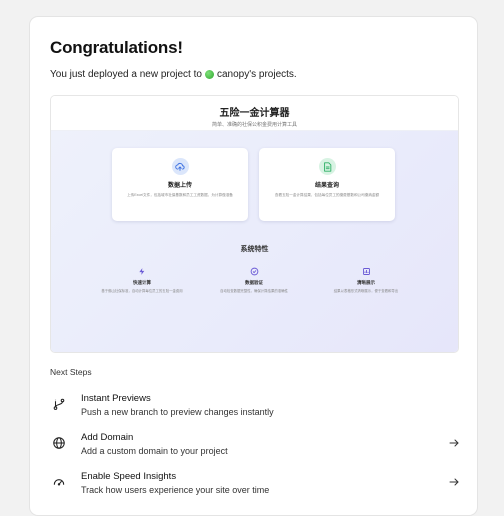 The image size is (504, 516). I want to click on step-title: Enable Speed Insights, so click(128, 476).